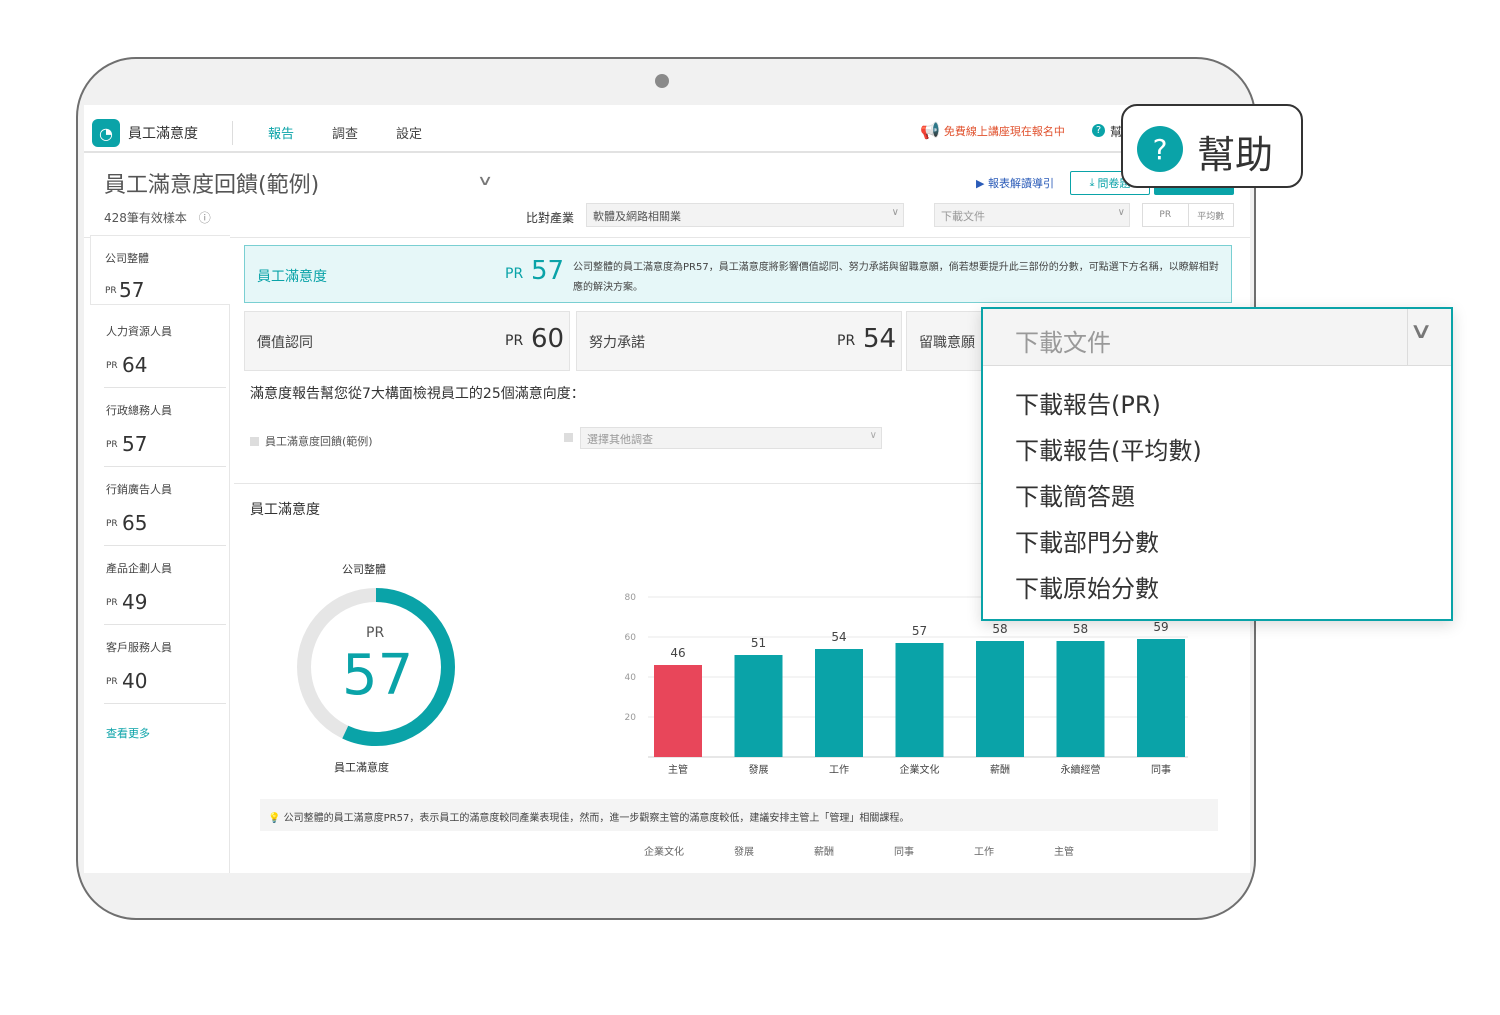 Image resolution: width=1500 pixels, height=1015 pixels. What do you see at coordinates (281, 132) in the screenshot?
I see `nav-tab-report: 報告` at bounding box center [281, 132].